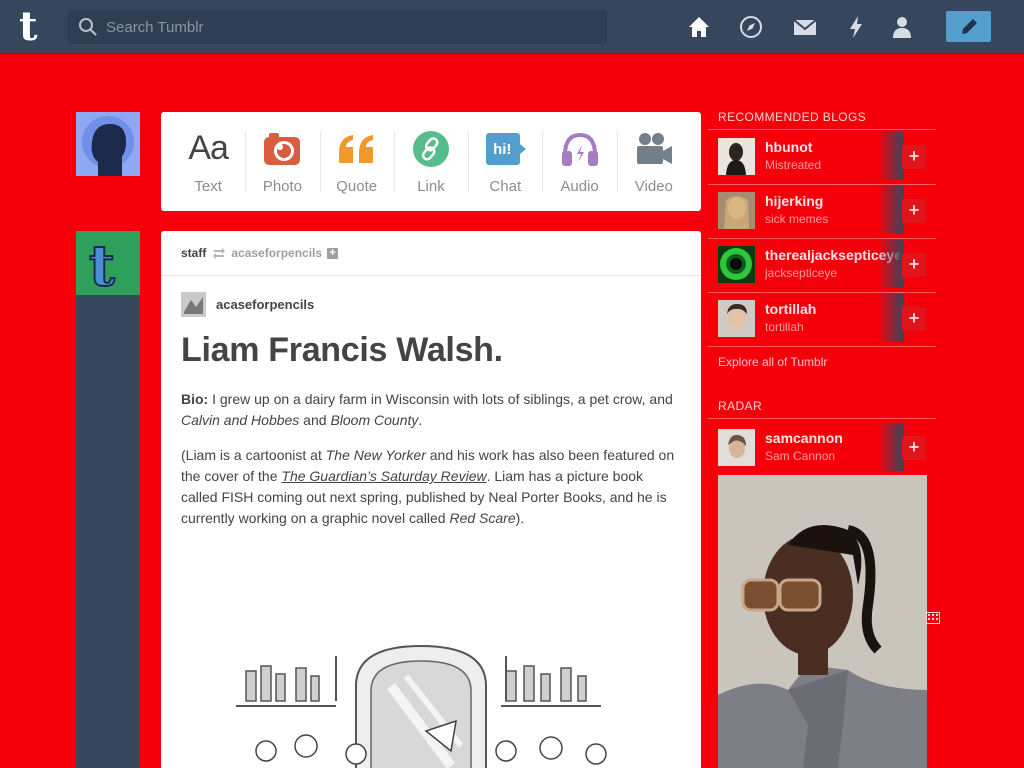  I want to click on details-text-a: (Liam is a cartoonist at, so click(253, 455).